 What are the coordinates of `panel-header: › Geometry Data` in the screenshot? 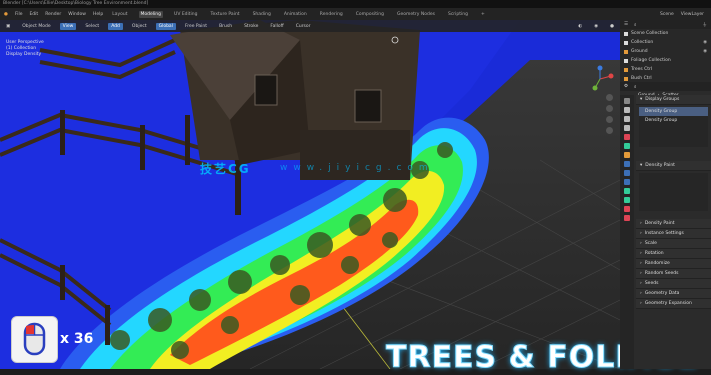 It's located at (673, 294).